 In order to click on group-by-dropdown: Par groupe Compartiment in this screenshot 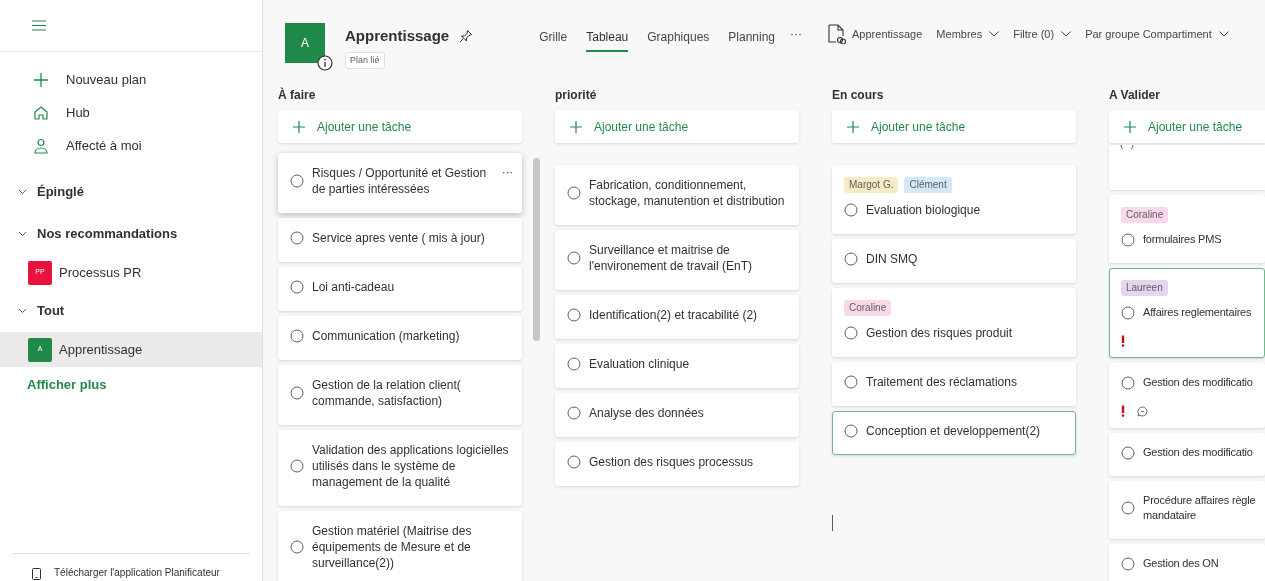, I will do `click(1157, 34)`.